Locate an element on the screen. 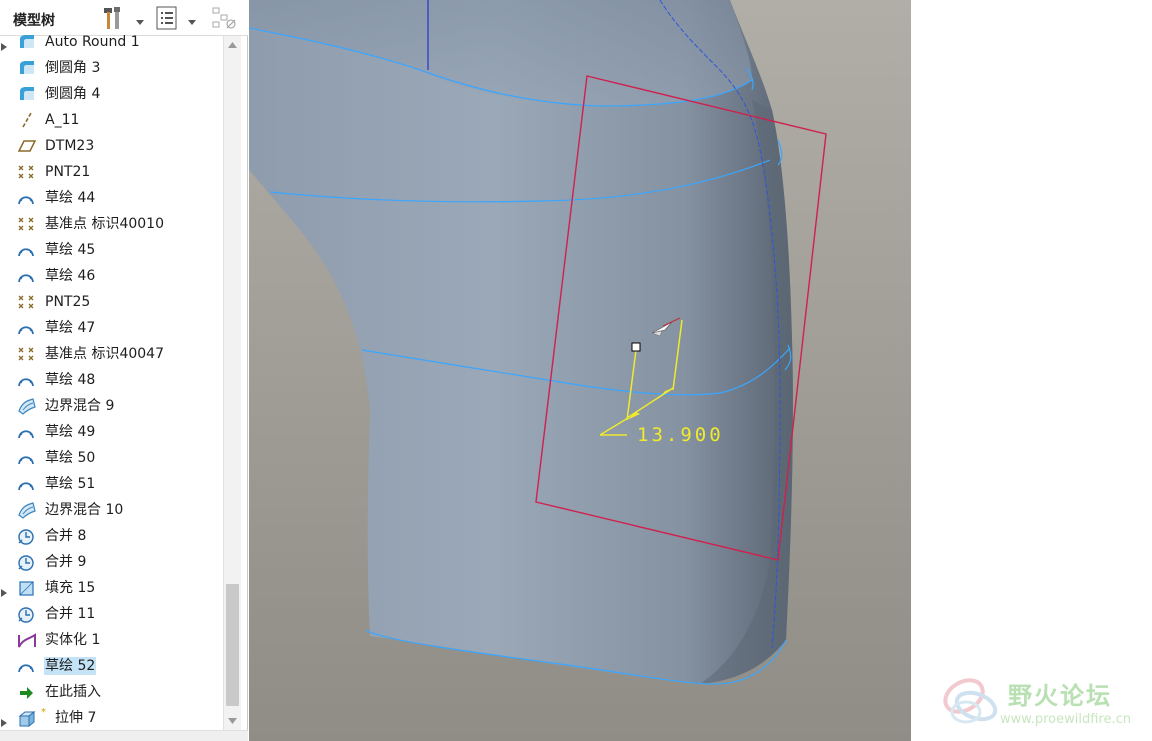  tree-item-label: 在此插入 is located at coordinates (73, 692).